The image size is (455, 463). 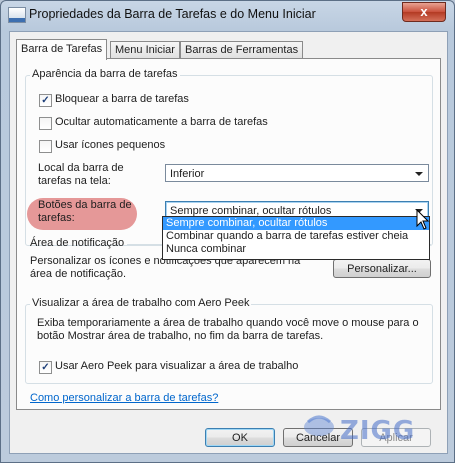 What do you see at coordinates (77, 243) in the screenshot?
I see `notification-group-title: Área de notificação` at bounding box center [77, 243].